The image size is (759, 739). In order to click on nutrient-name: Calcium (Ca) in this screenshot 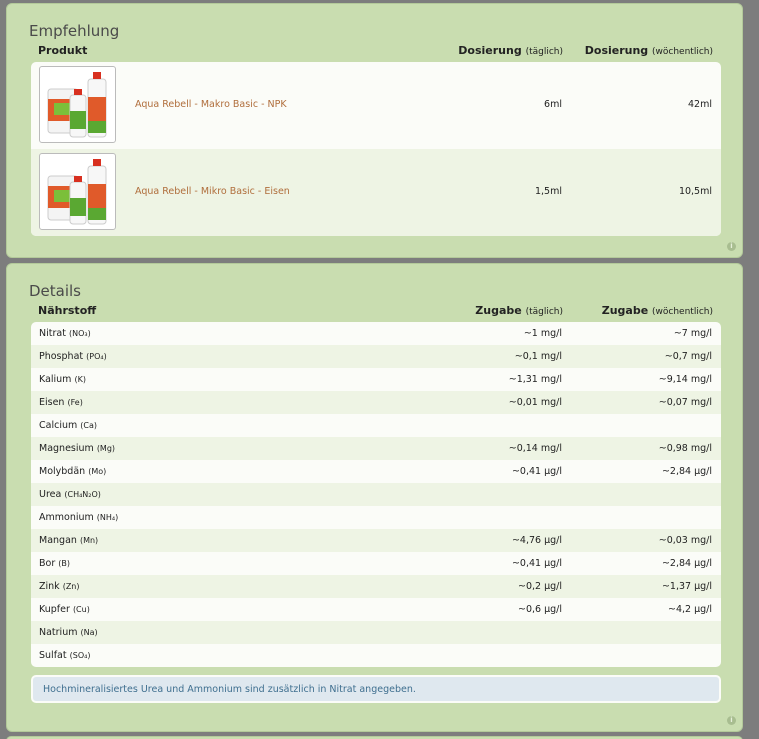, I will do `click(68, 425)`.